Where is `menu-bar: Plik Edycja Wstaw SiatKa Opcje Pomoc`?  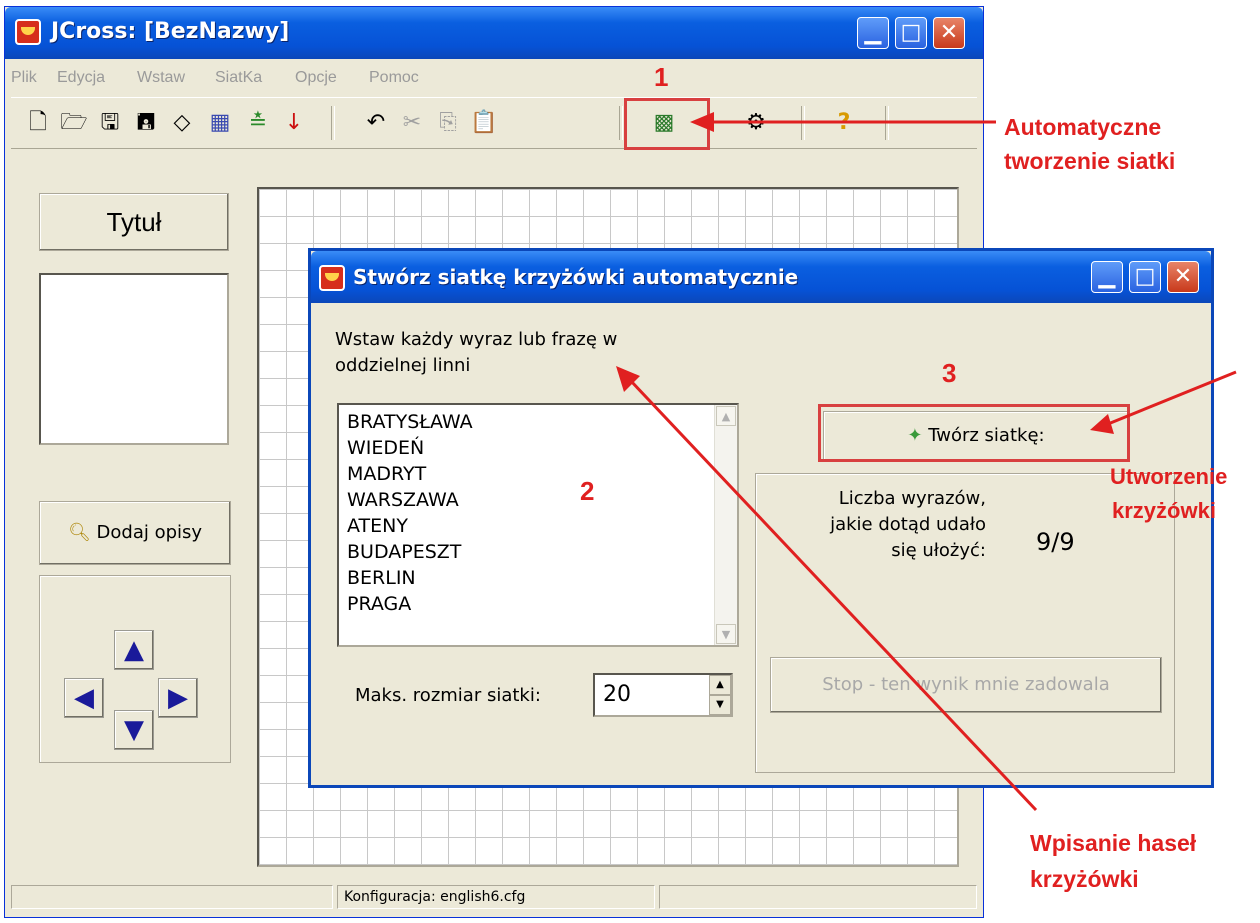 menu-bar: Plik Edycja Wstaw SiatKa Opcje Pomoc is located at coordinates (494, 78).